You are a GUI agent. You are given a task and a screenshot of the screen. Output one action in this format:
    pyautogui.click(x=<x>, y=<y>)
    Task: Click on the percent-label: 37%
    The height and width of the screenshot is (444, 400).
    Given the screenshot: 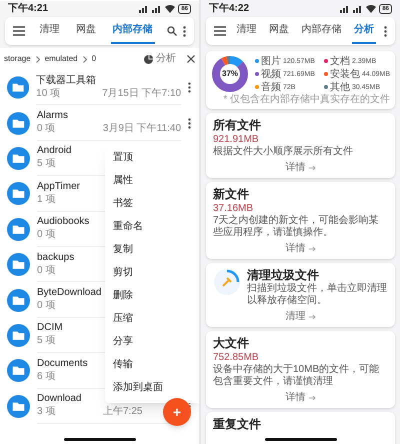 What is the action you would take?
    pyautogui.click(x=230, y=74)
    